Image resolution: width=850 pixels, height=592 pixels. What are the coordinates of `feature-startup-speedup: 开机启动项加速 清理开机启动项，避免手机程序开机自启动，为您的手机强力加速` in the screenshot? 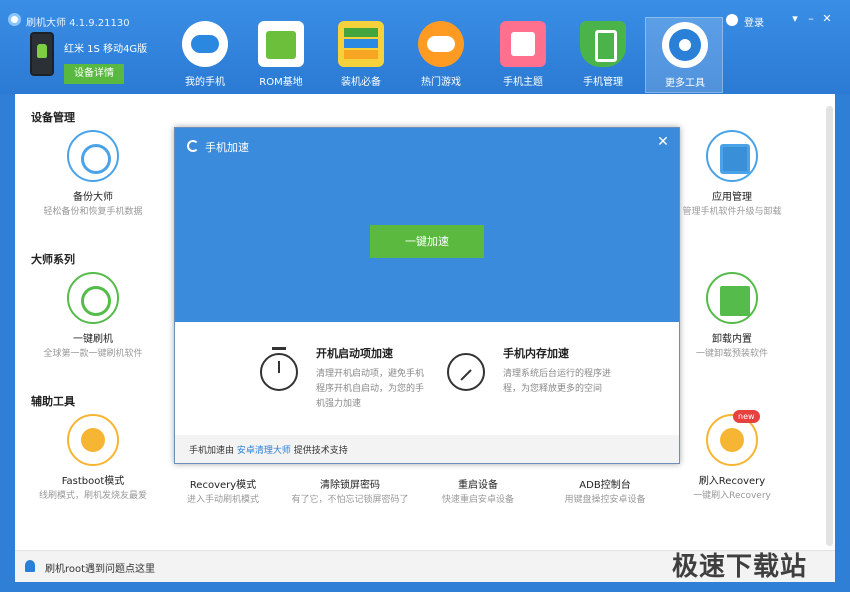 It's located at (360, 378).